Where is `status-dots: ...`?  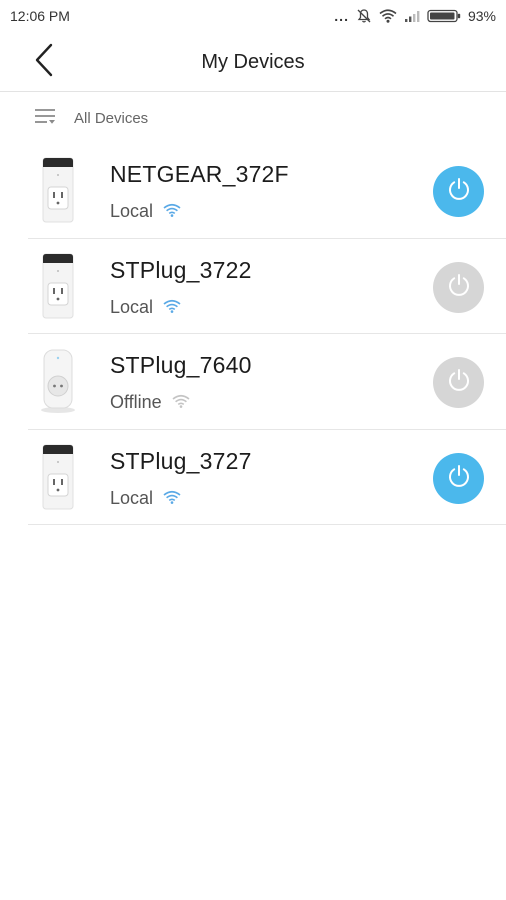
status-dots: ... is located at coordinates (341, 16).